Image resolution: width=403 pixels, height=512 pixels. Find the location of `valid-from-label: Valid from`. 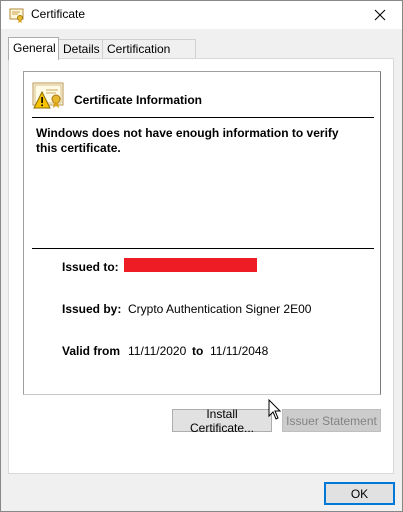

valid-from-label: Valid from is located at coordinates (91, 351).